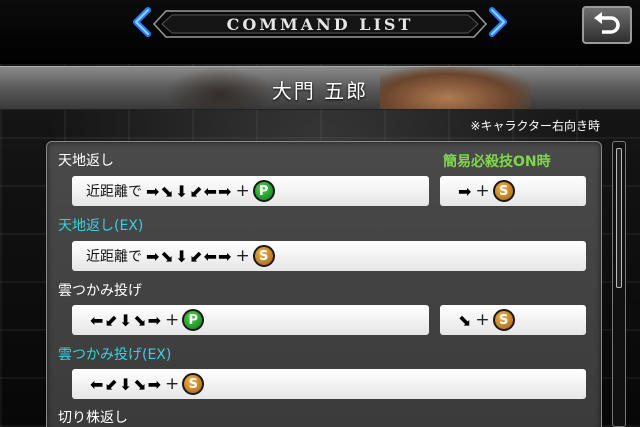  I want to click on character-name: 大門 五郎, so click(320, 90).